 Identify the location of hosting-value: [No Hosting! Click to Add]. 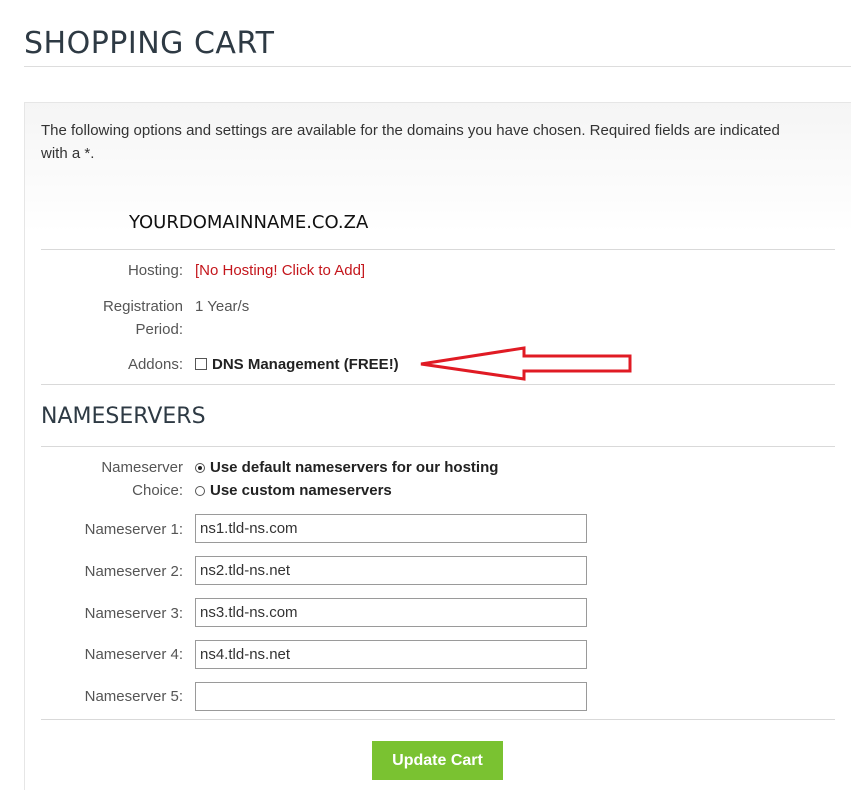
(280, 270).